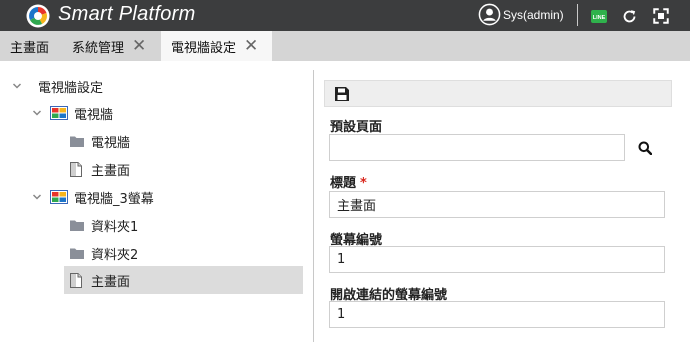 Image resolution: width=690 pixels, height=342 pixels. I want to click on line-button: LINE, so click(599, 16).